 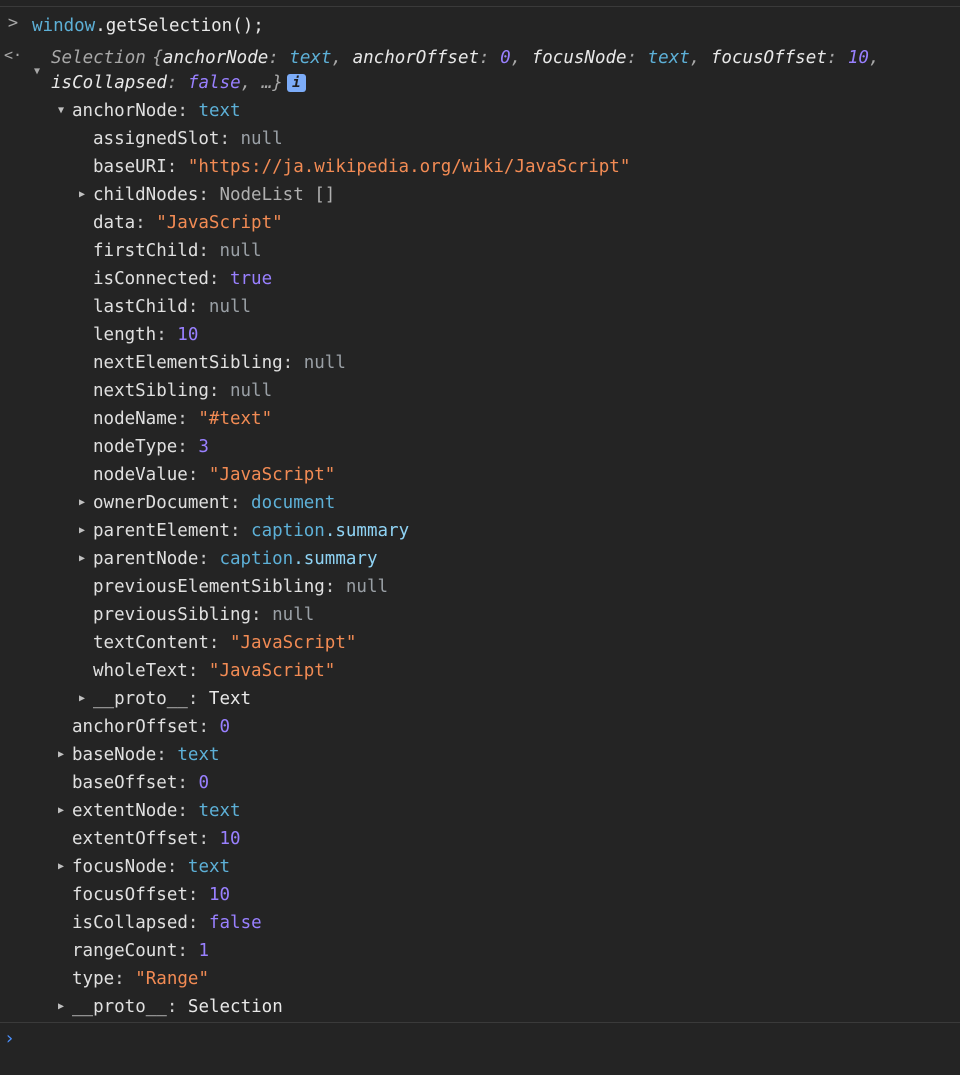 I want to click on property-row-extentnode: extentNode: text, so click(x=156, y=811).